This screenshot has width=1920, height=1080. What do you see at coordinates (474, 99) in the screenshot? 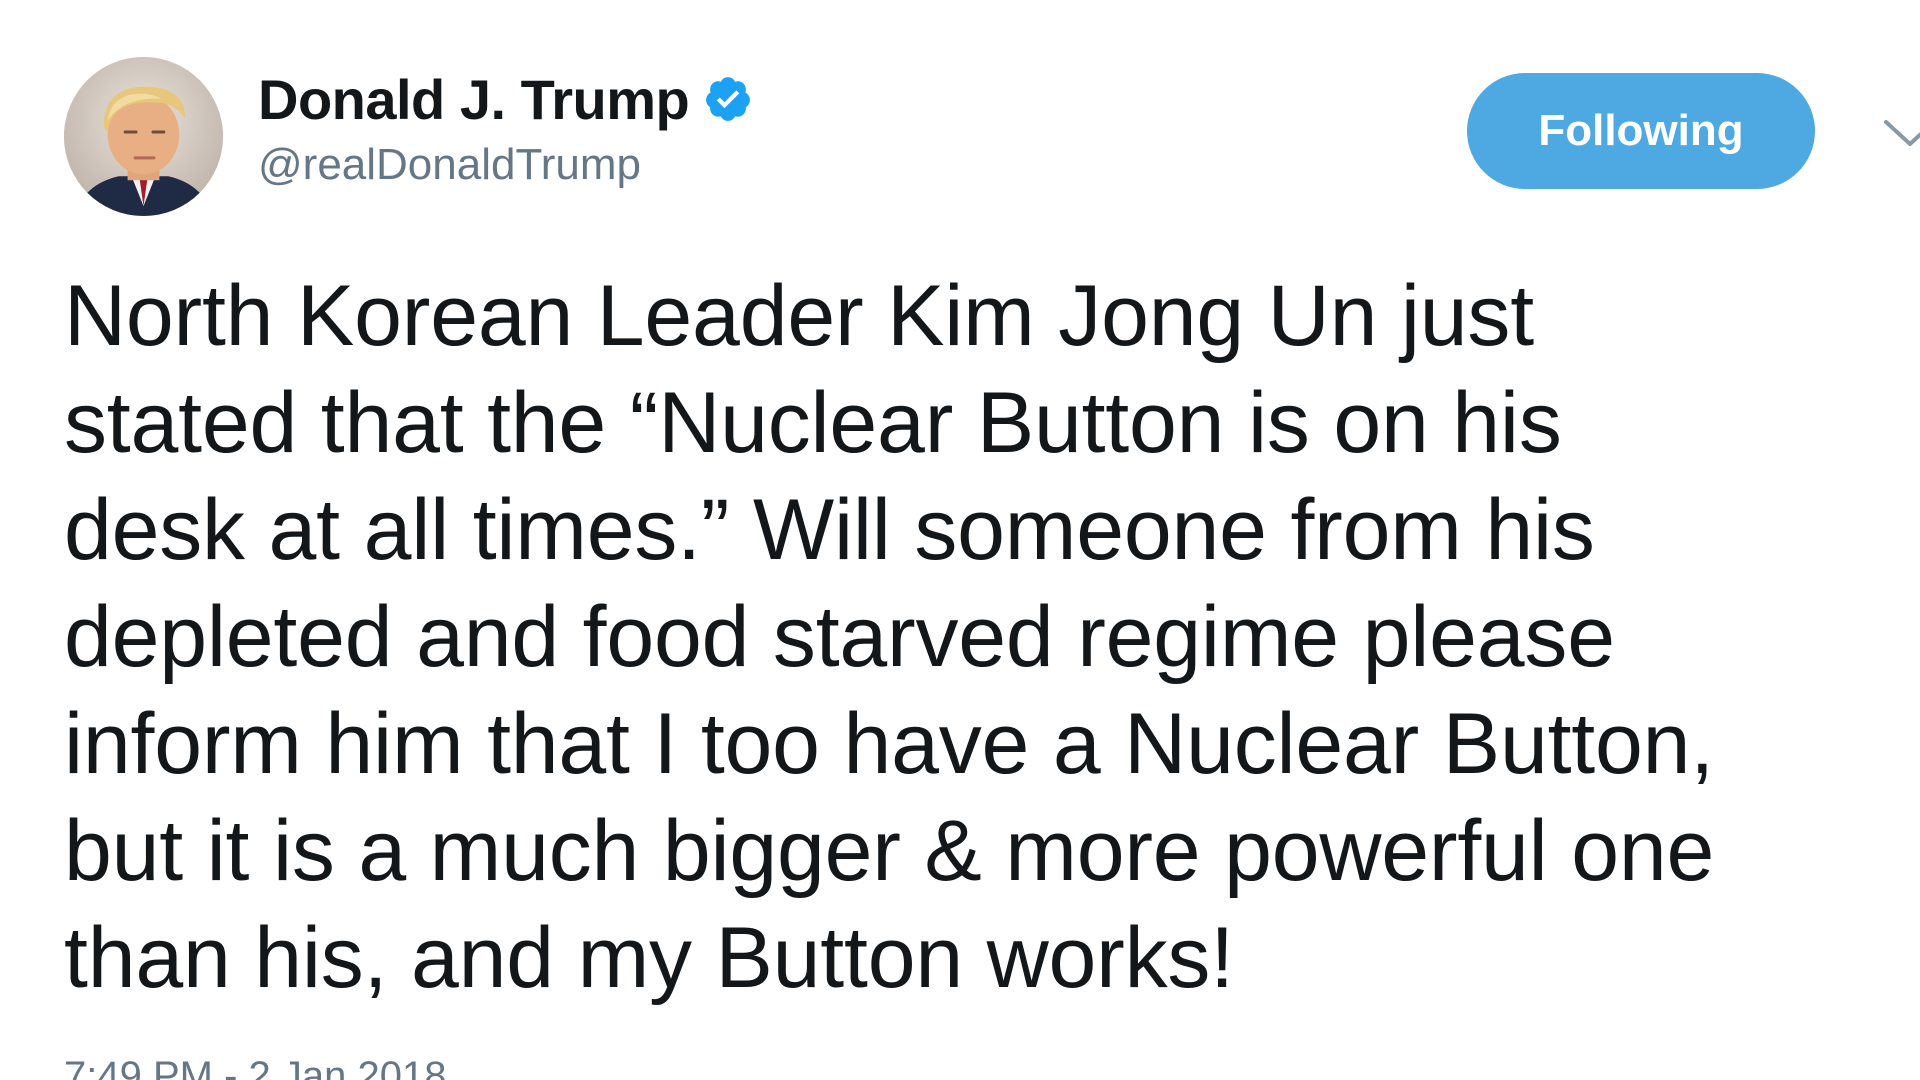
I see `author-display-name: Donald J. Trump` at bounding box center [474, 99].